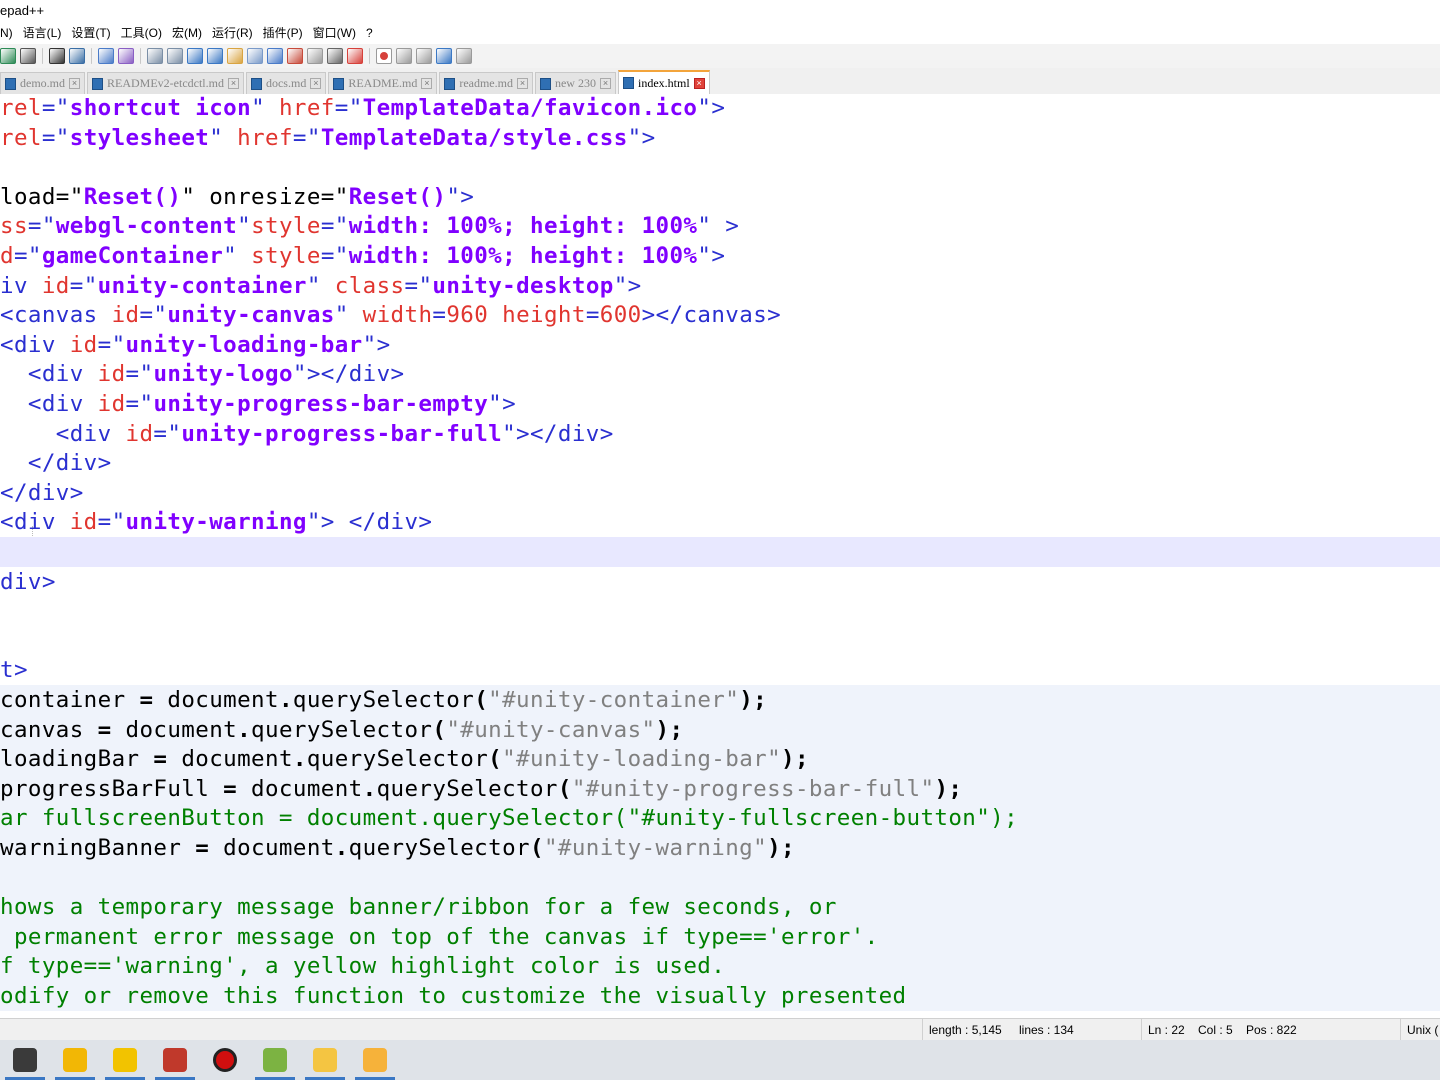  I want to click on tab-index-html: index.html ×, so click(663, 82).